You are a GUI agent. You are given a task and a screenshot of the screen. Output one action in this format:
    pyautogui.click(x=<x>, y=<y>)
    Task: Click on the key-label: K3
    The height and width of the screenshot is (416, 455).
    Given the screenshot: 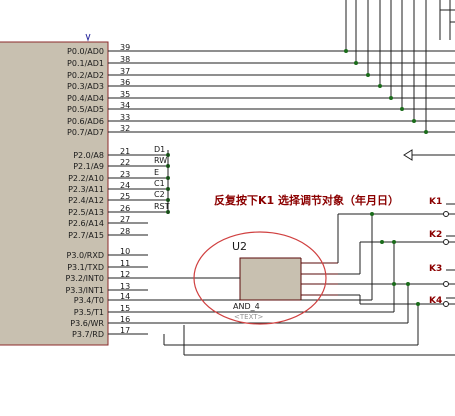 What is the action you would take?
    pyautogui.click(x=435, y=269)
    